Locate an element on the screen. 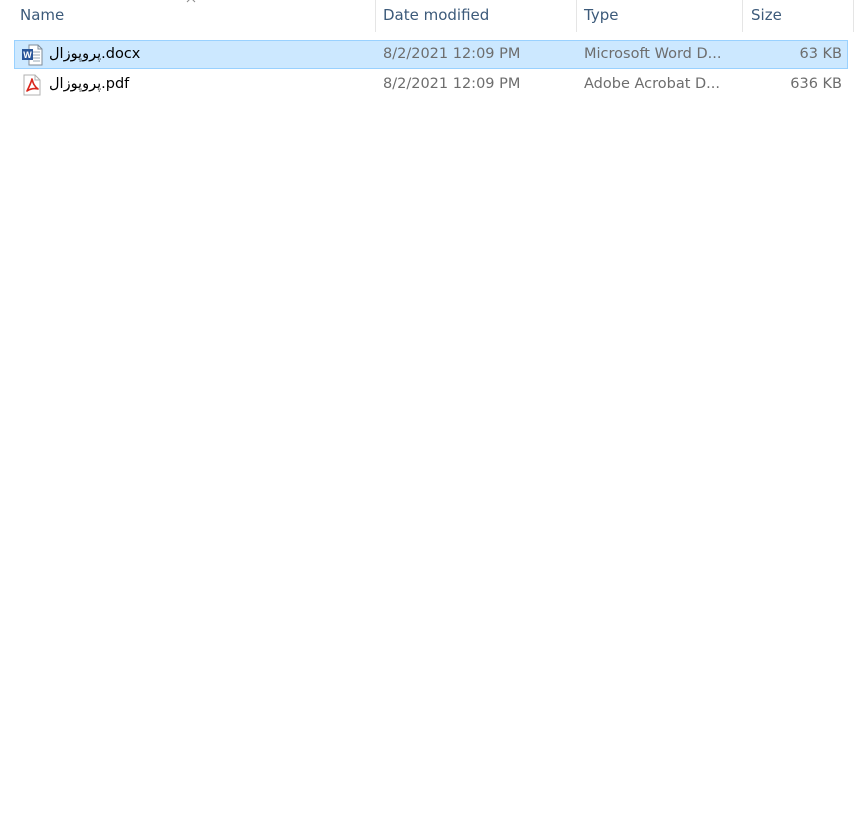 Image resolution: width=860 pixels, height=815 pixels. file-name: پروپوزال.docx is located at coordinates (95, 54).